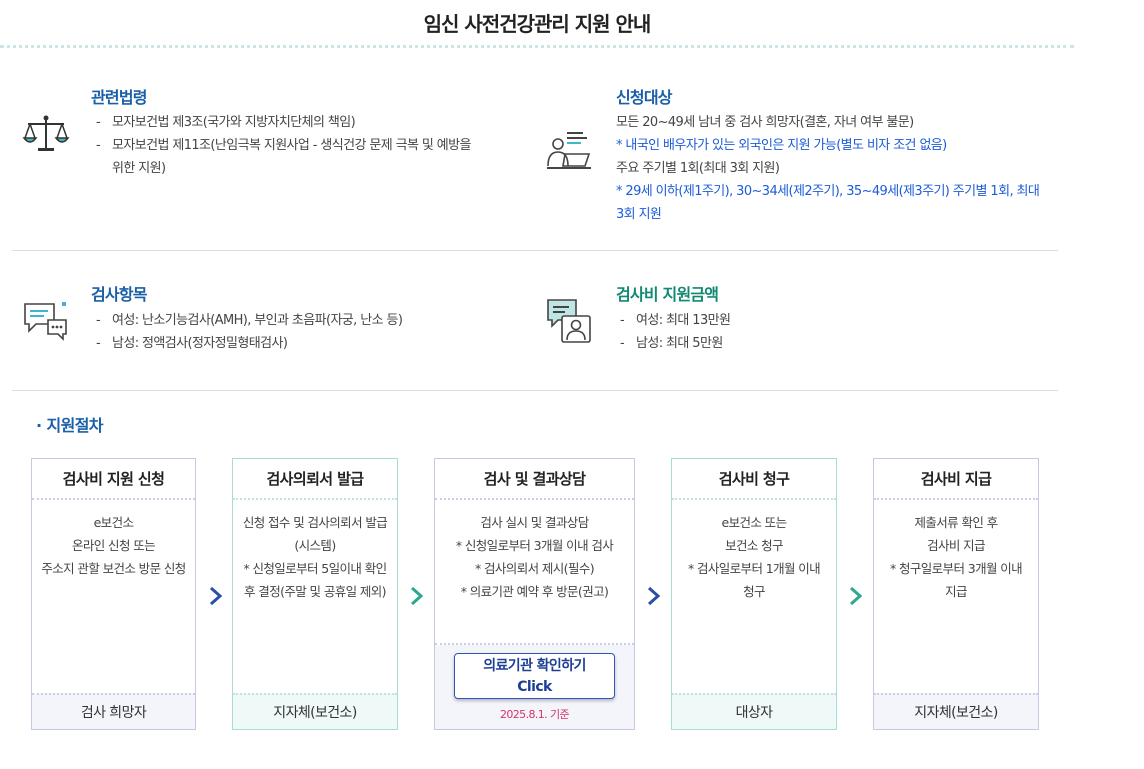  What do you see at coordinates (667, 294) in the screenshot?
I see `support-heading: 검사비 지원금액` at bounding box center [667, 294].